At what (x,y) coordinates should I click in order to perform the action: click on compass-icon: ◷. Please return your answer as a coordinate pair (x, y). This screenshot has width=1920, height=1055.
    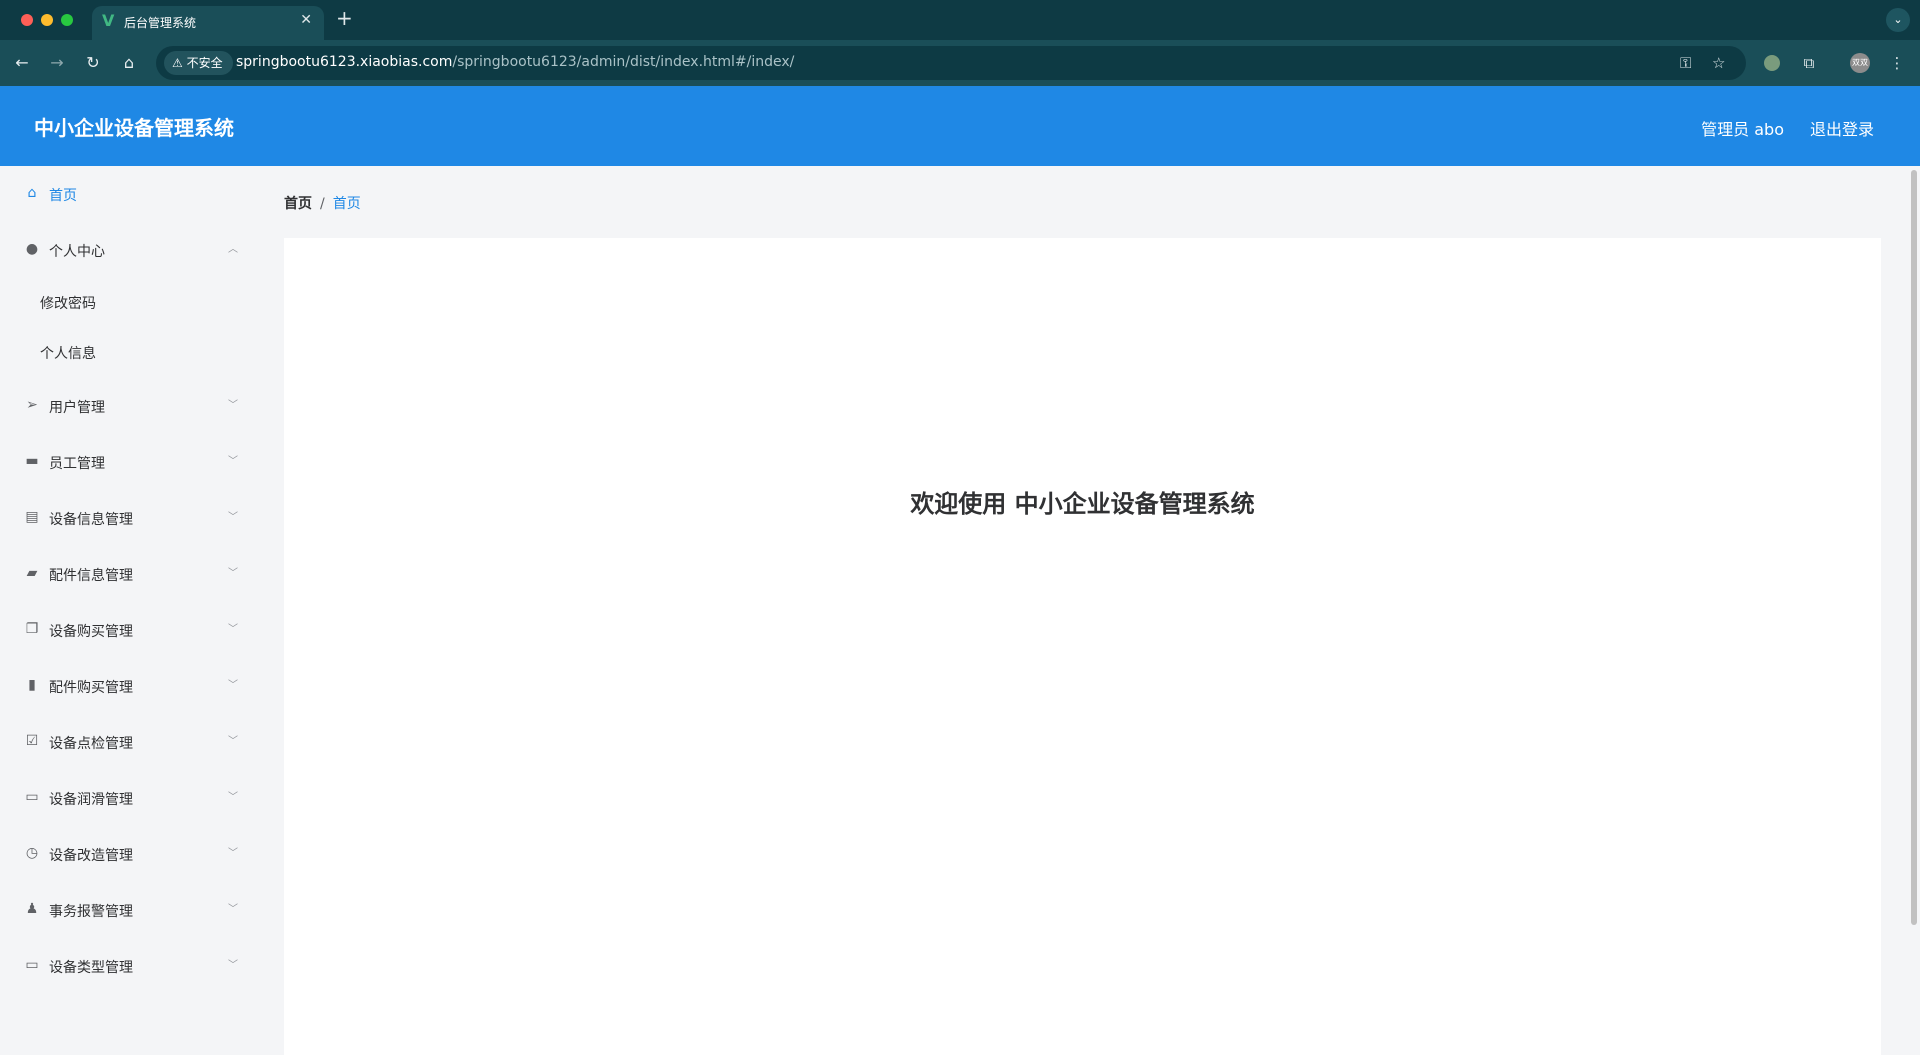
    Looking at the image, I should click on (32, 853).